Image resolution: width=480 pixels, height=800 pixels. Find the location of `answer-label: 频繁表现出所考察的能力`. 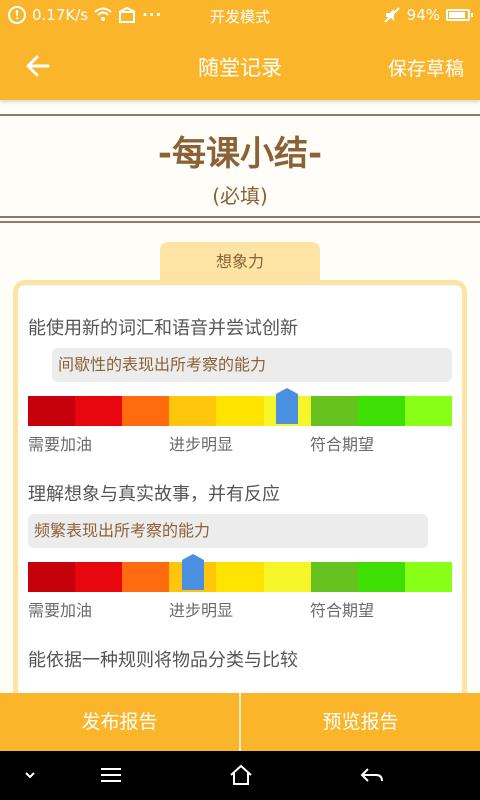

answer-label: 频繁表现出所考察的能力 is located at coordinates (228, 531).